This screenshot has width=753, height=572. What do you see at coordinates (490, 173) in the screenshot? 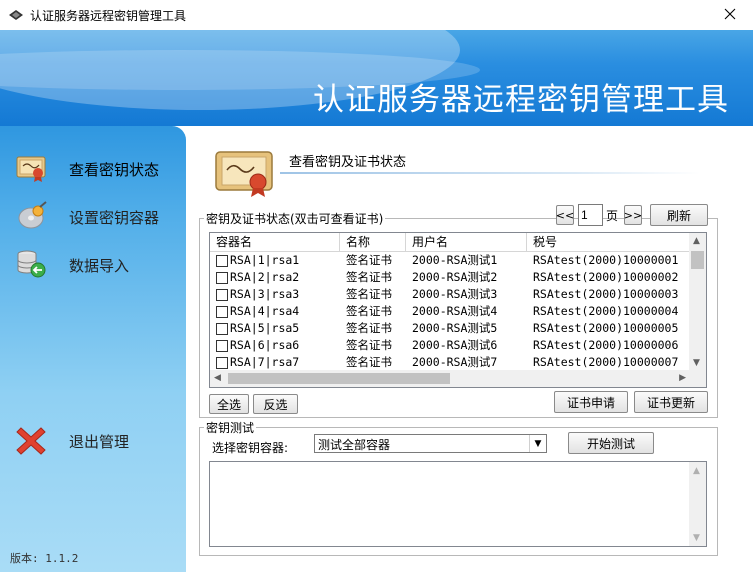
I see `header-divider` at bounding box center [490, 173].